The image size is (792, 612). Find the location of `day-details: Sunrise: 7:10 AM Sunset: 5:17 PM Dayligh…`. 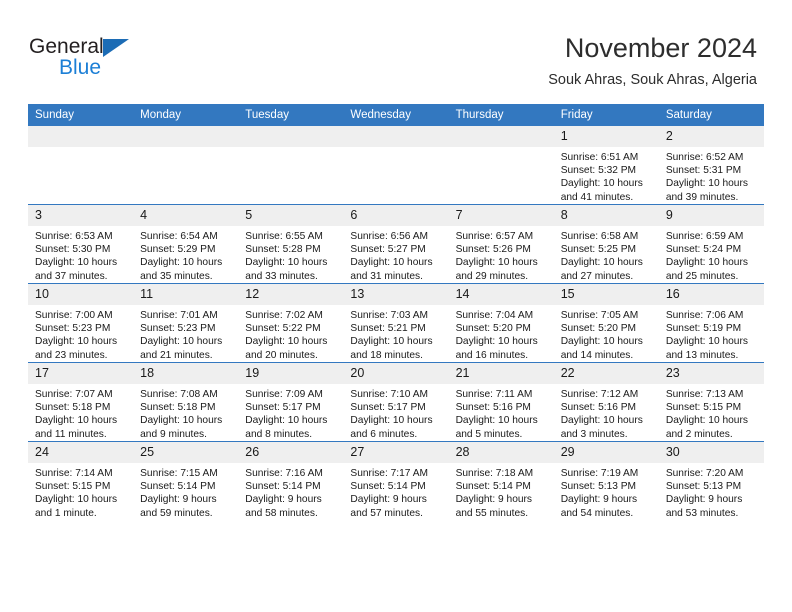

day-details: Sunrise: 7:10 AM Sunset: 5:17 PM Dayligh… is located at coordinates (395, 412).